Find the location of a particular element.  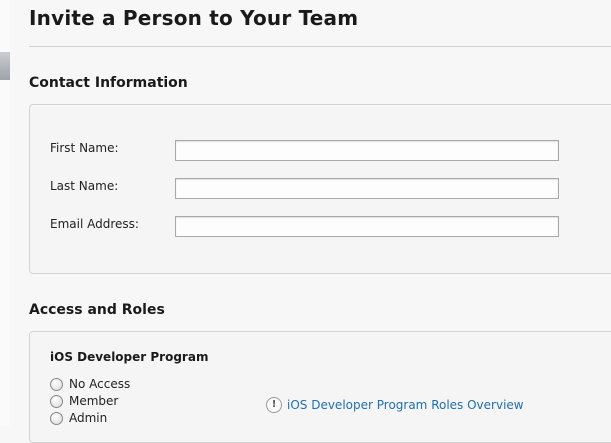

program-title: iOS Developer Program is located at coordinates (129, 357).